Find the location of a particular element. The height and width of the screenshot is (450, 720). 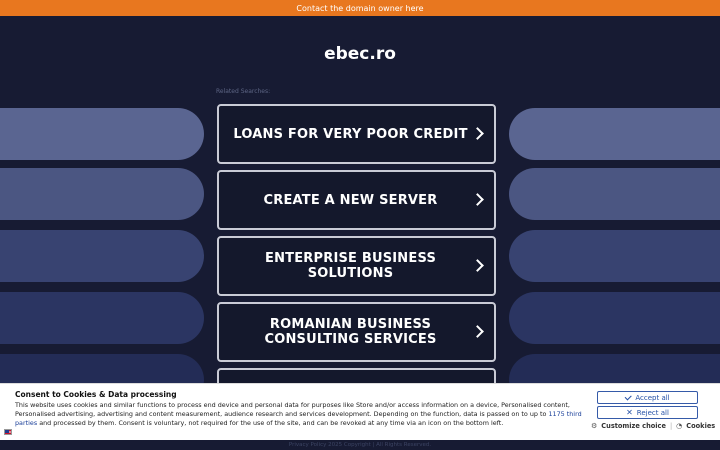

contact-owner-banner: Contact the domain owner here is located at coordinates (360, 8).